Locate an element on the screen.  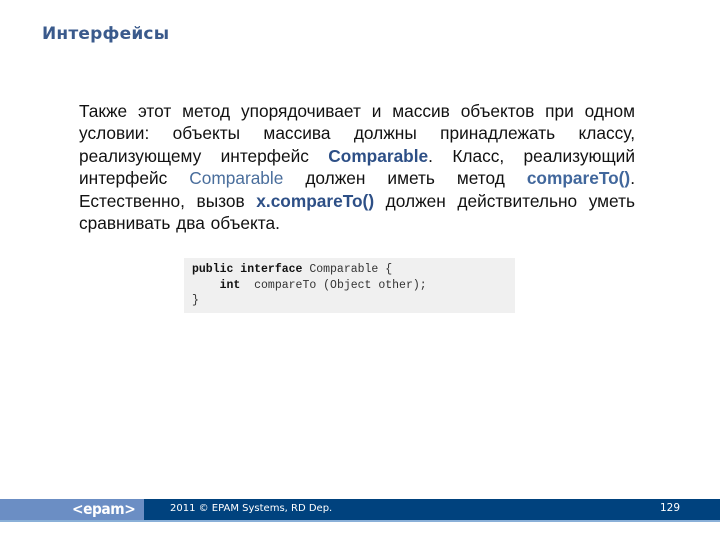
highlight-comparable: Comparable is located at coordinates (236, 178).